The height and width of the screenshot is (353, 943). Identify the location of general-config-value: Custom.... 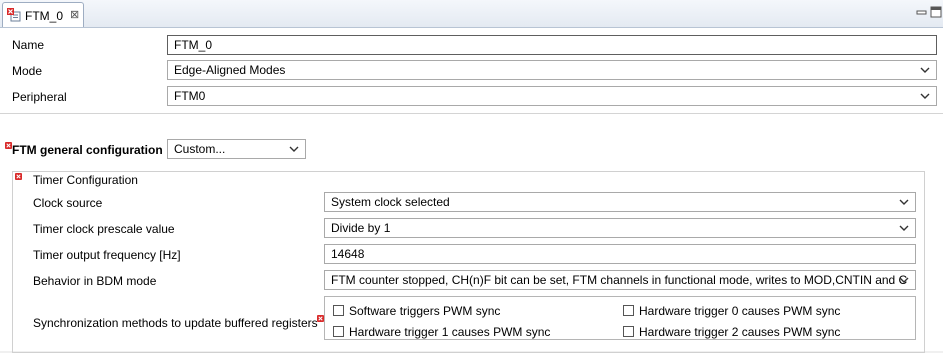
(200, 149).